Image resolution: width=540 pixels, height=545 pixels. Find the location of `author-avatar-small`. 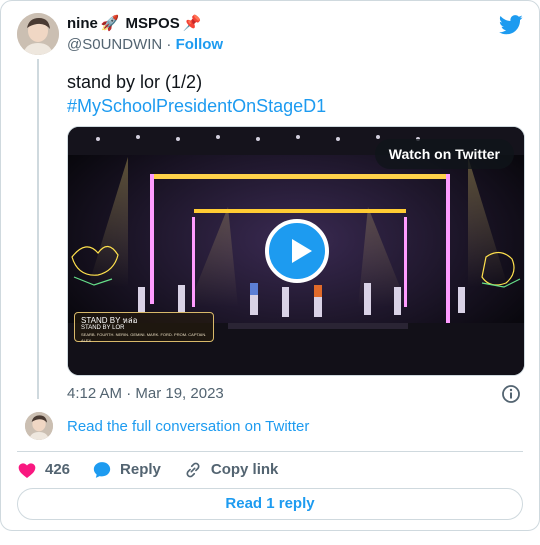

author-avatar-small is located at coordinates (39, 426).